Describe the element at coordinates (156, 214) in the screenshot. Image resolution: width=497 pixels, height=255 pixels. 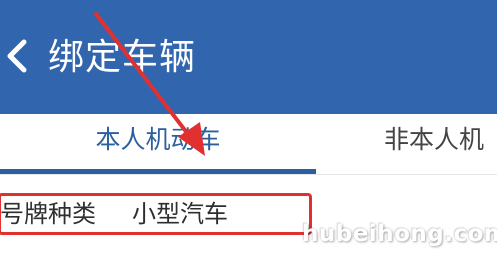
I see `annotation-highlight-box` at that location.